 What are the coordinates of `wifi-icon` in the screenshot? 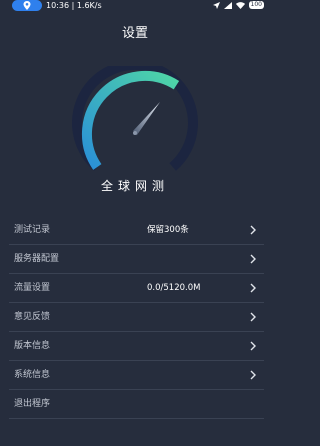 It's located at (240, 5).